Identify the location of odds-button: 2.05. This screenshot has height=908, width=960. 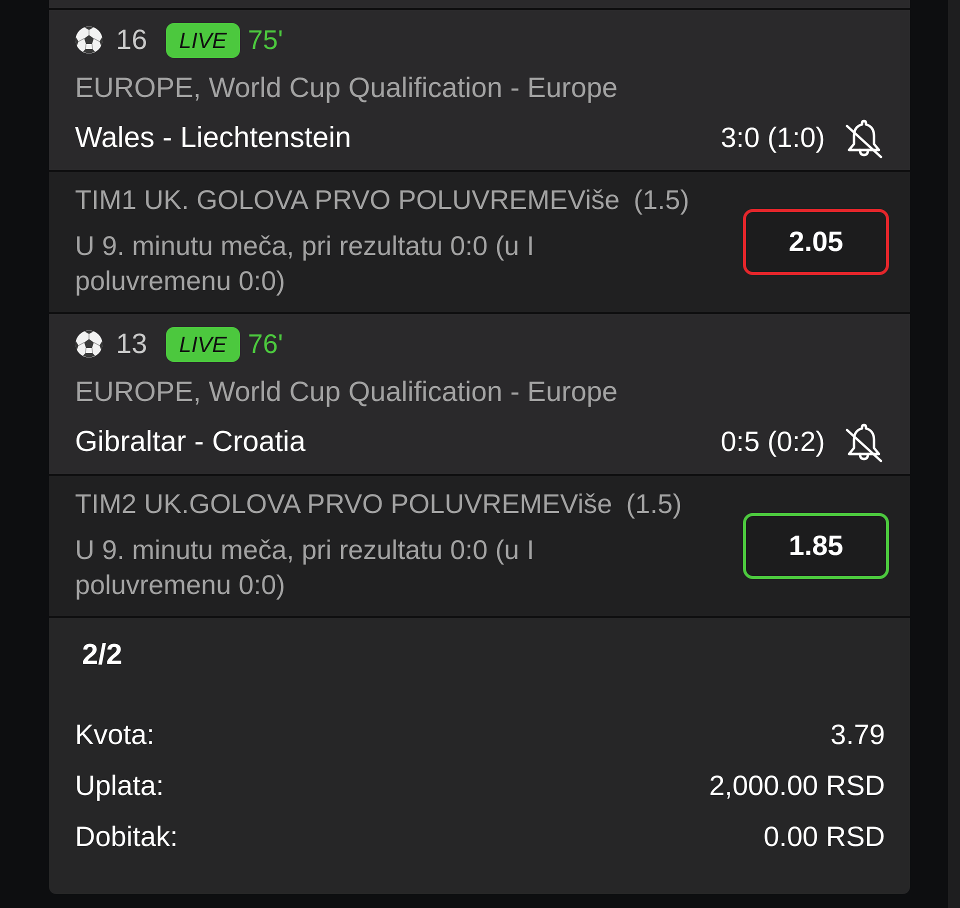
(816, 242).